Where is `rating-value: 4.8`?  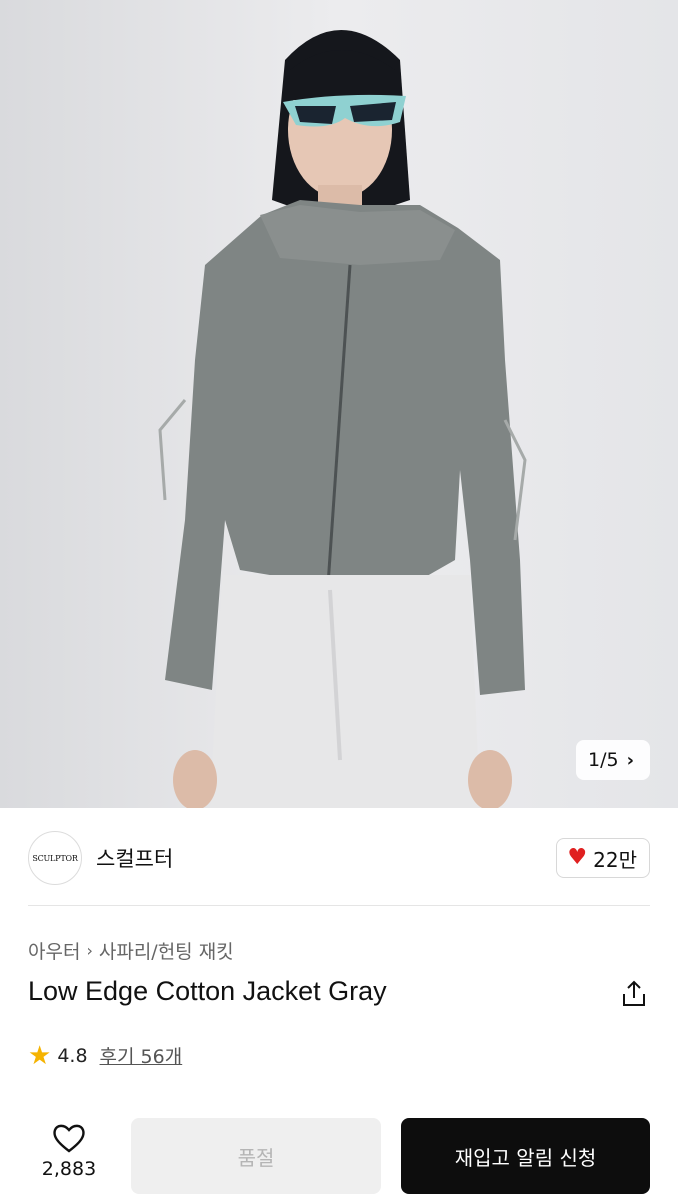 rating-value: 4.8 is located at coordinates (72, 1055).